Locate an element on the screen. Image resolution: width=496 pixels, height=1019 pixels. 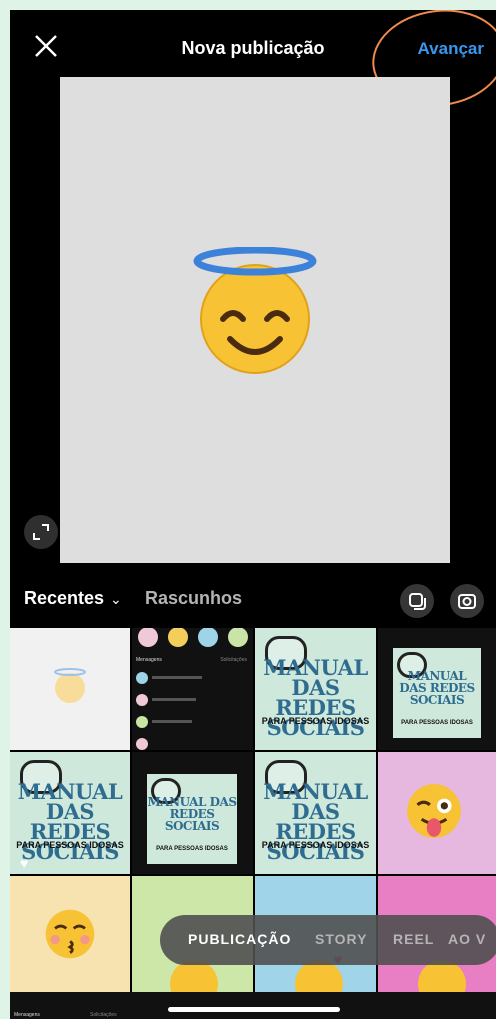
multi-select-icon is located at coordinates (417, 601).